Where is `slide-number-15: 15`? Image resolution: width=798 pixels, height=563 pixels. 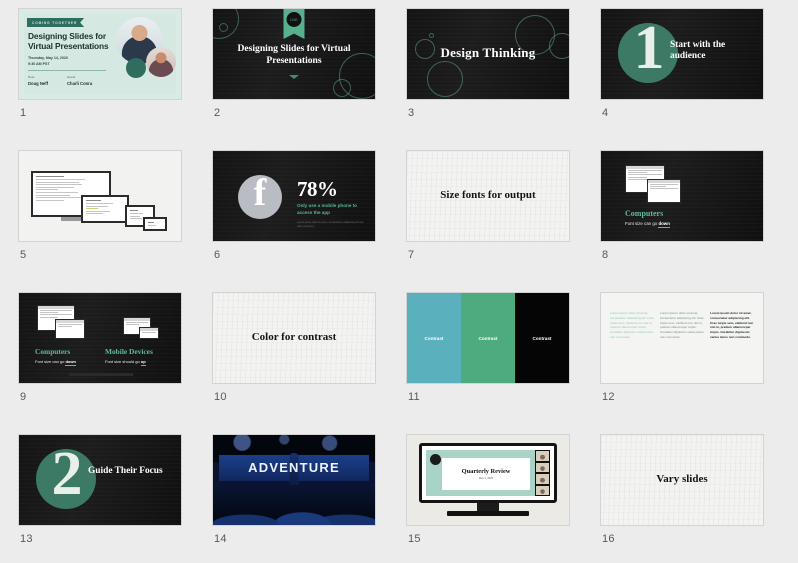
slide-number-15: 15 is located at coordinates (414, 539).